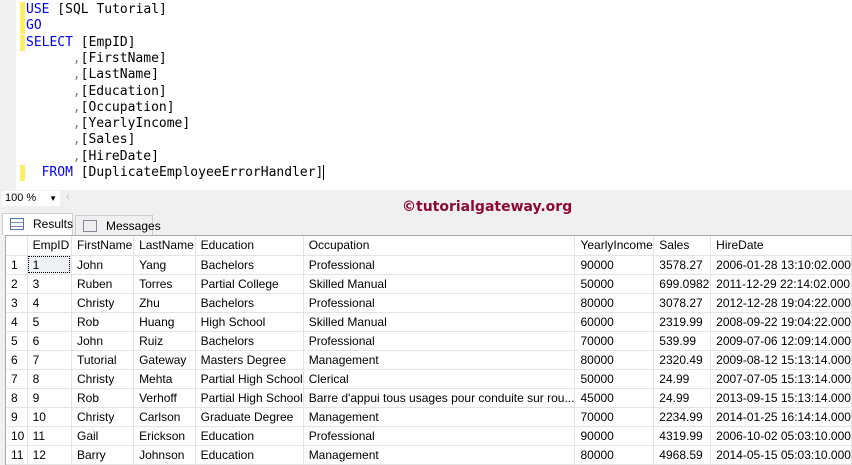 The width and height of the screenshot is (852, 465). I want to click on row-number: 11, so click(17, 455).